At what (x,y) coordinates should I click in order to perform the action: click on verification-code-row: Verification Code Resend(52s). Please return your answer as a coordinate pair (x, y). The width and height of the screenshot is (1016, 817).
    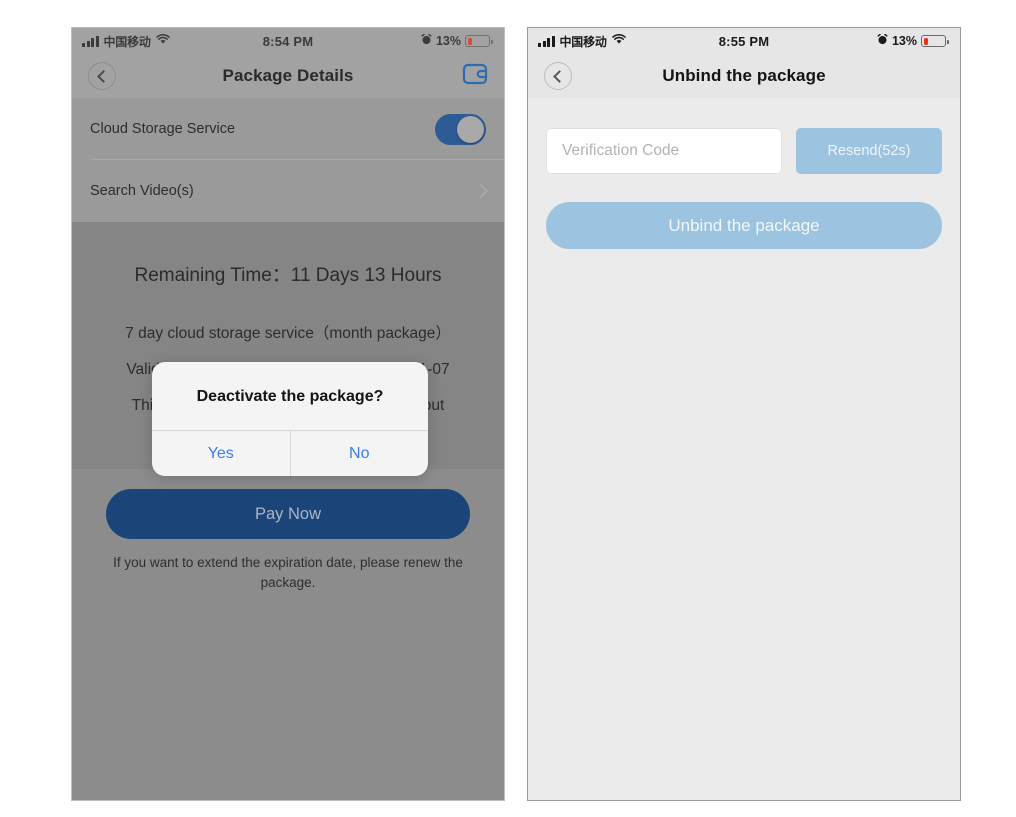
    Looking at the image, I should click on (744, 151).